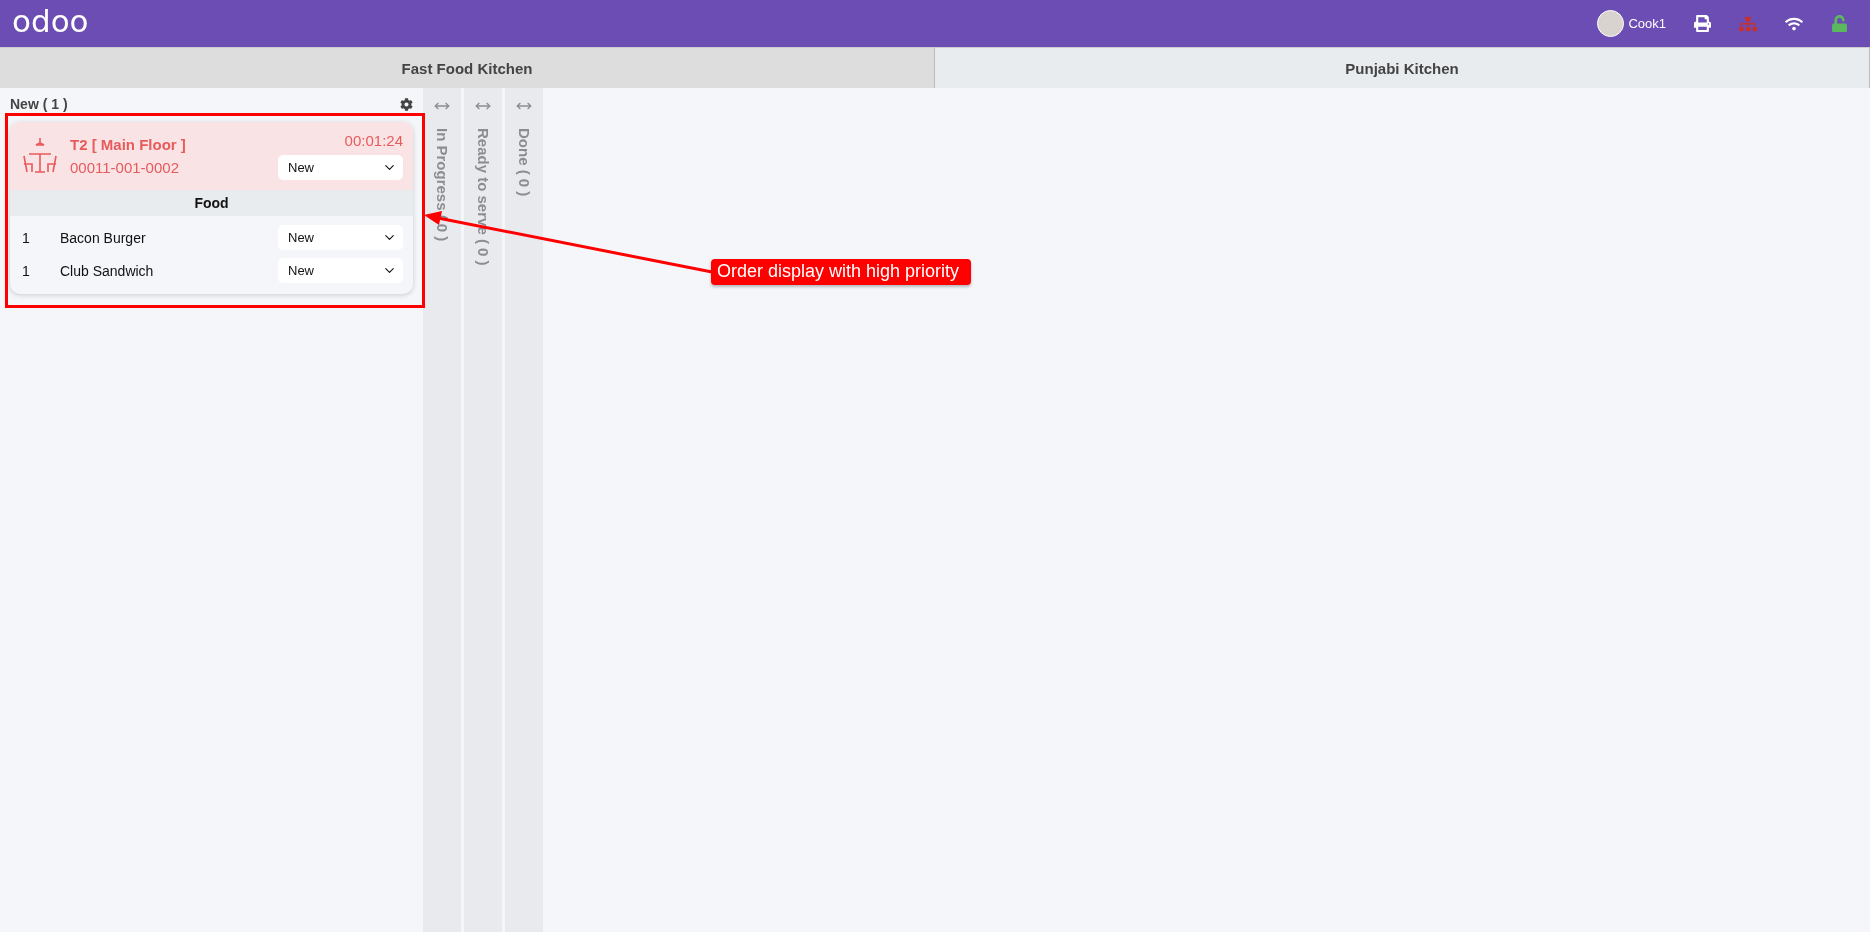  What do you see at coordinates (1839, 23) in the screenshot?
I see `unlock-icon` at bounding box center [1839, 23].